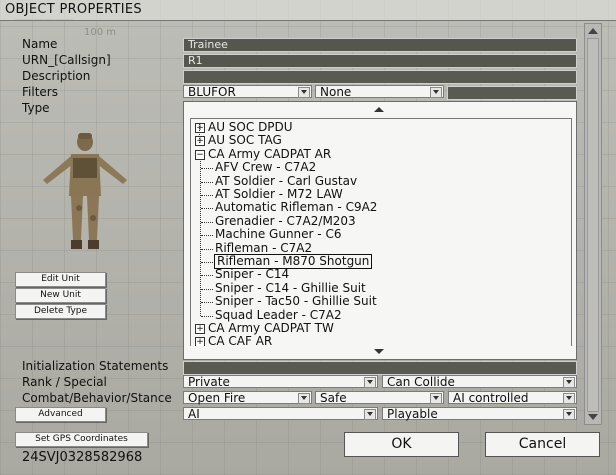  I want to click on dialog-title: OBJECT PROPERTIES, so click(73, 9).